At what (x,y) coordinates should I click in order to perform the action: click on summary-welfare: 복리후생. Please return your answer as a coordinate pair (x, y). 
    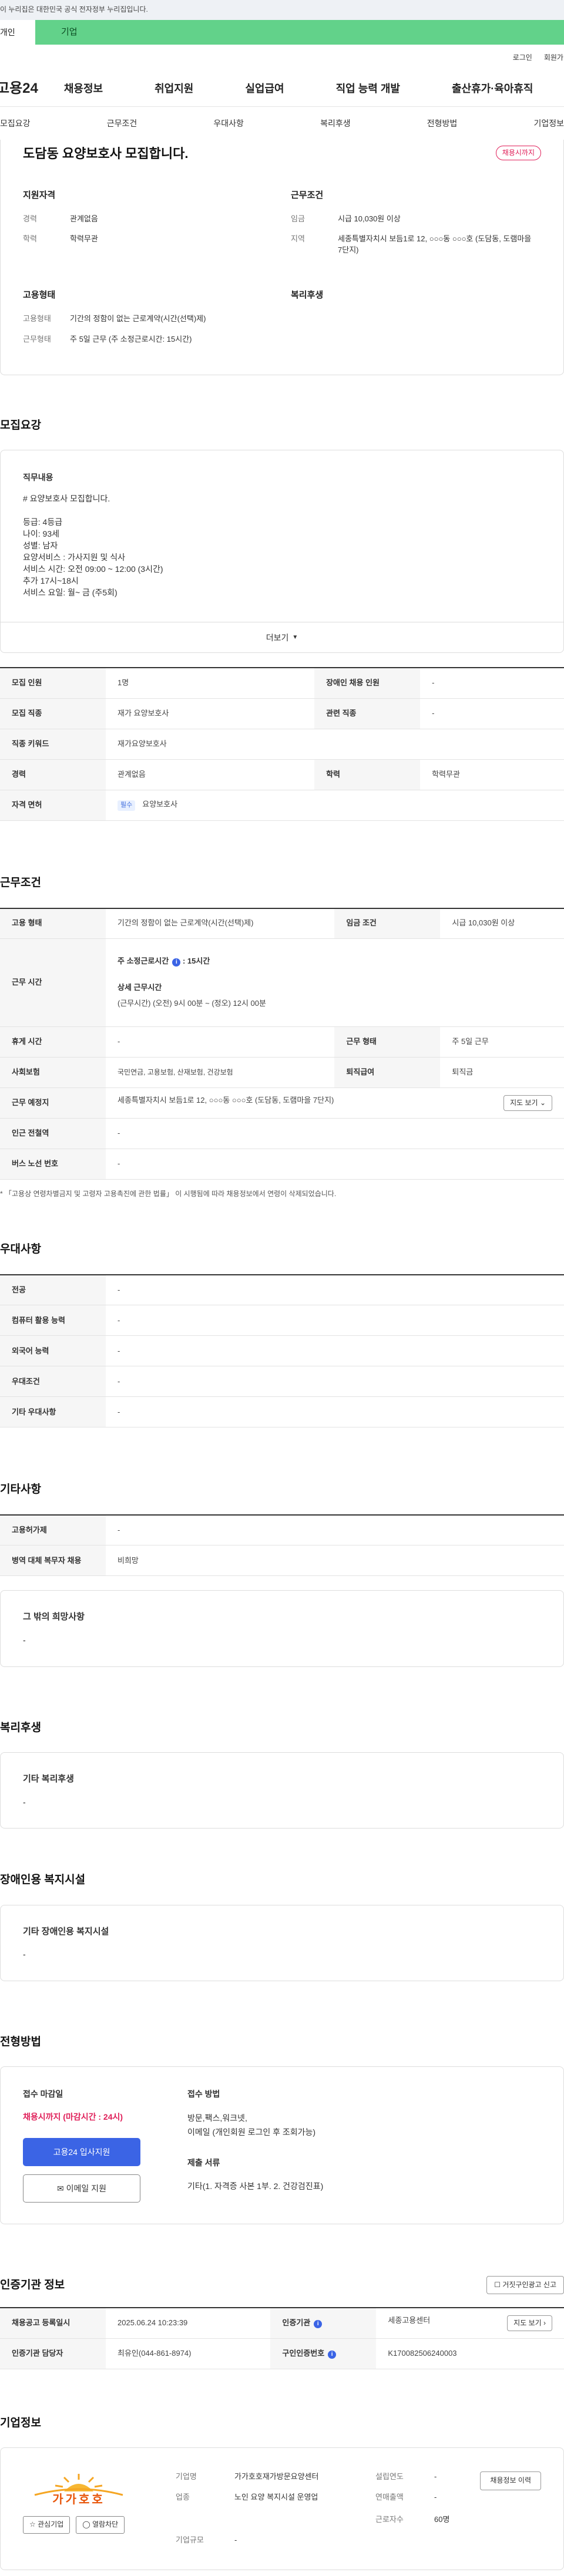
    Looking at the image, I should click on (416, 321).